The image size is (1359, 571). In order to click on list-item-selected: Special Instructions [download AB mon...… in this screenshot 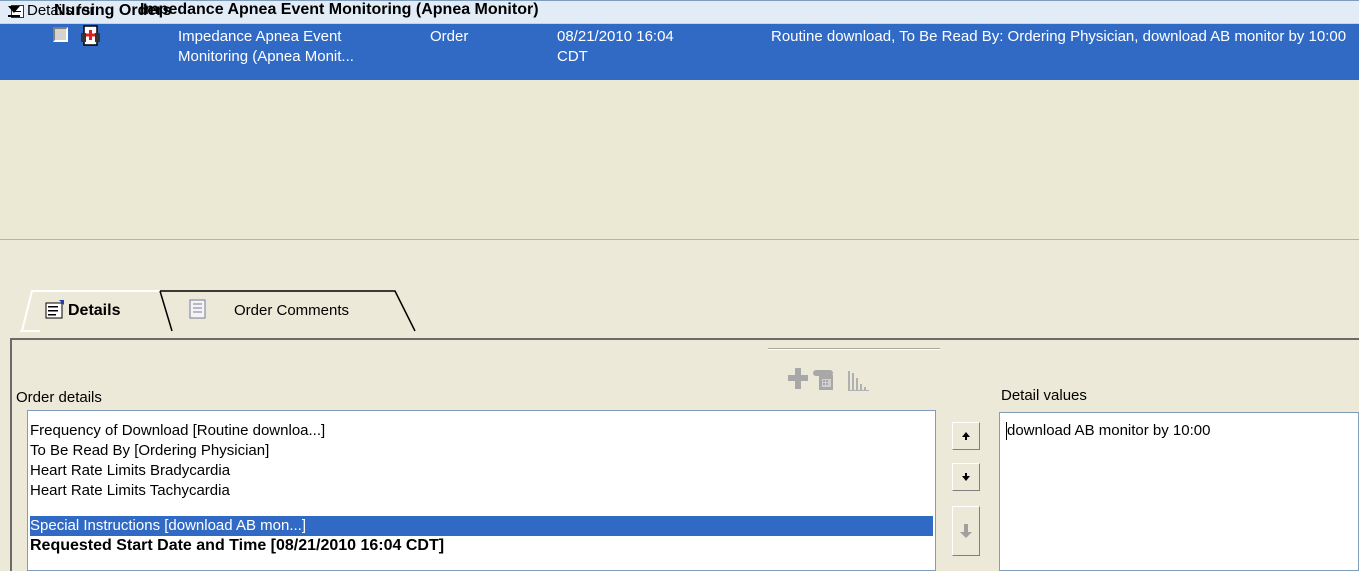, I will do `click(481, 526)`.